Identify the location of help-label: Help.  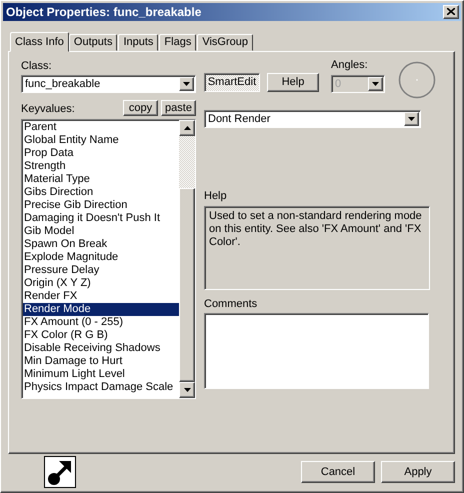
(216, 196).